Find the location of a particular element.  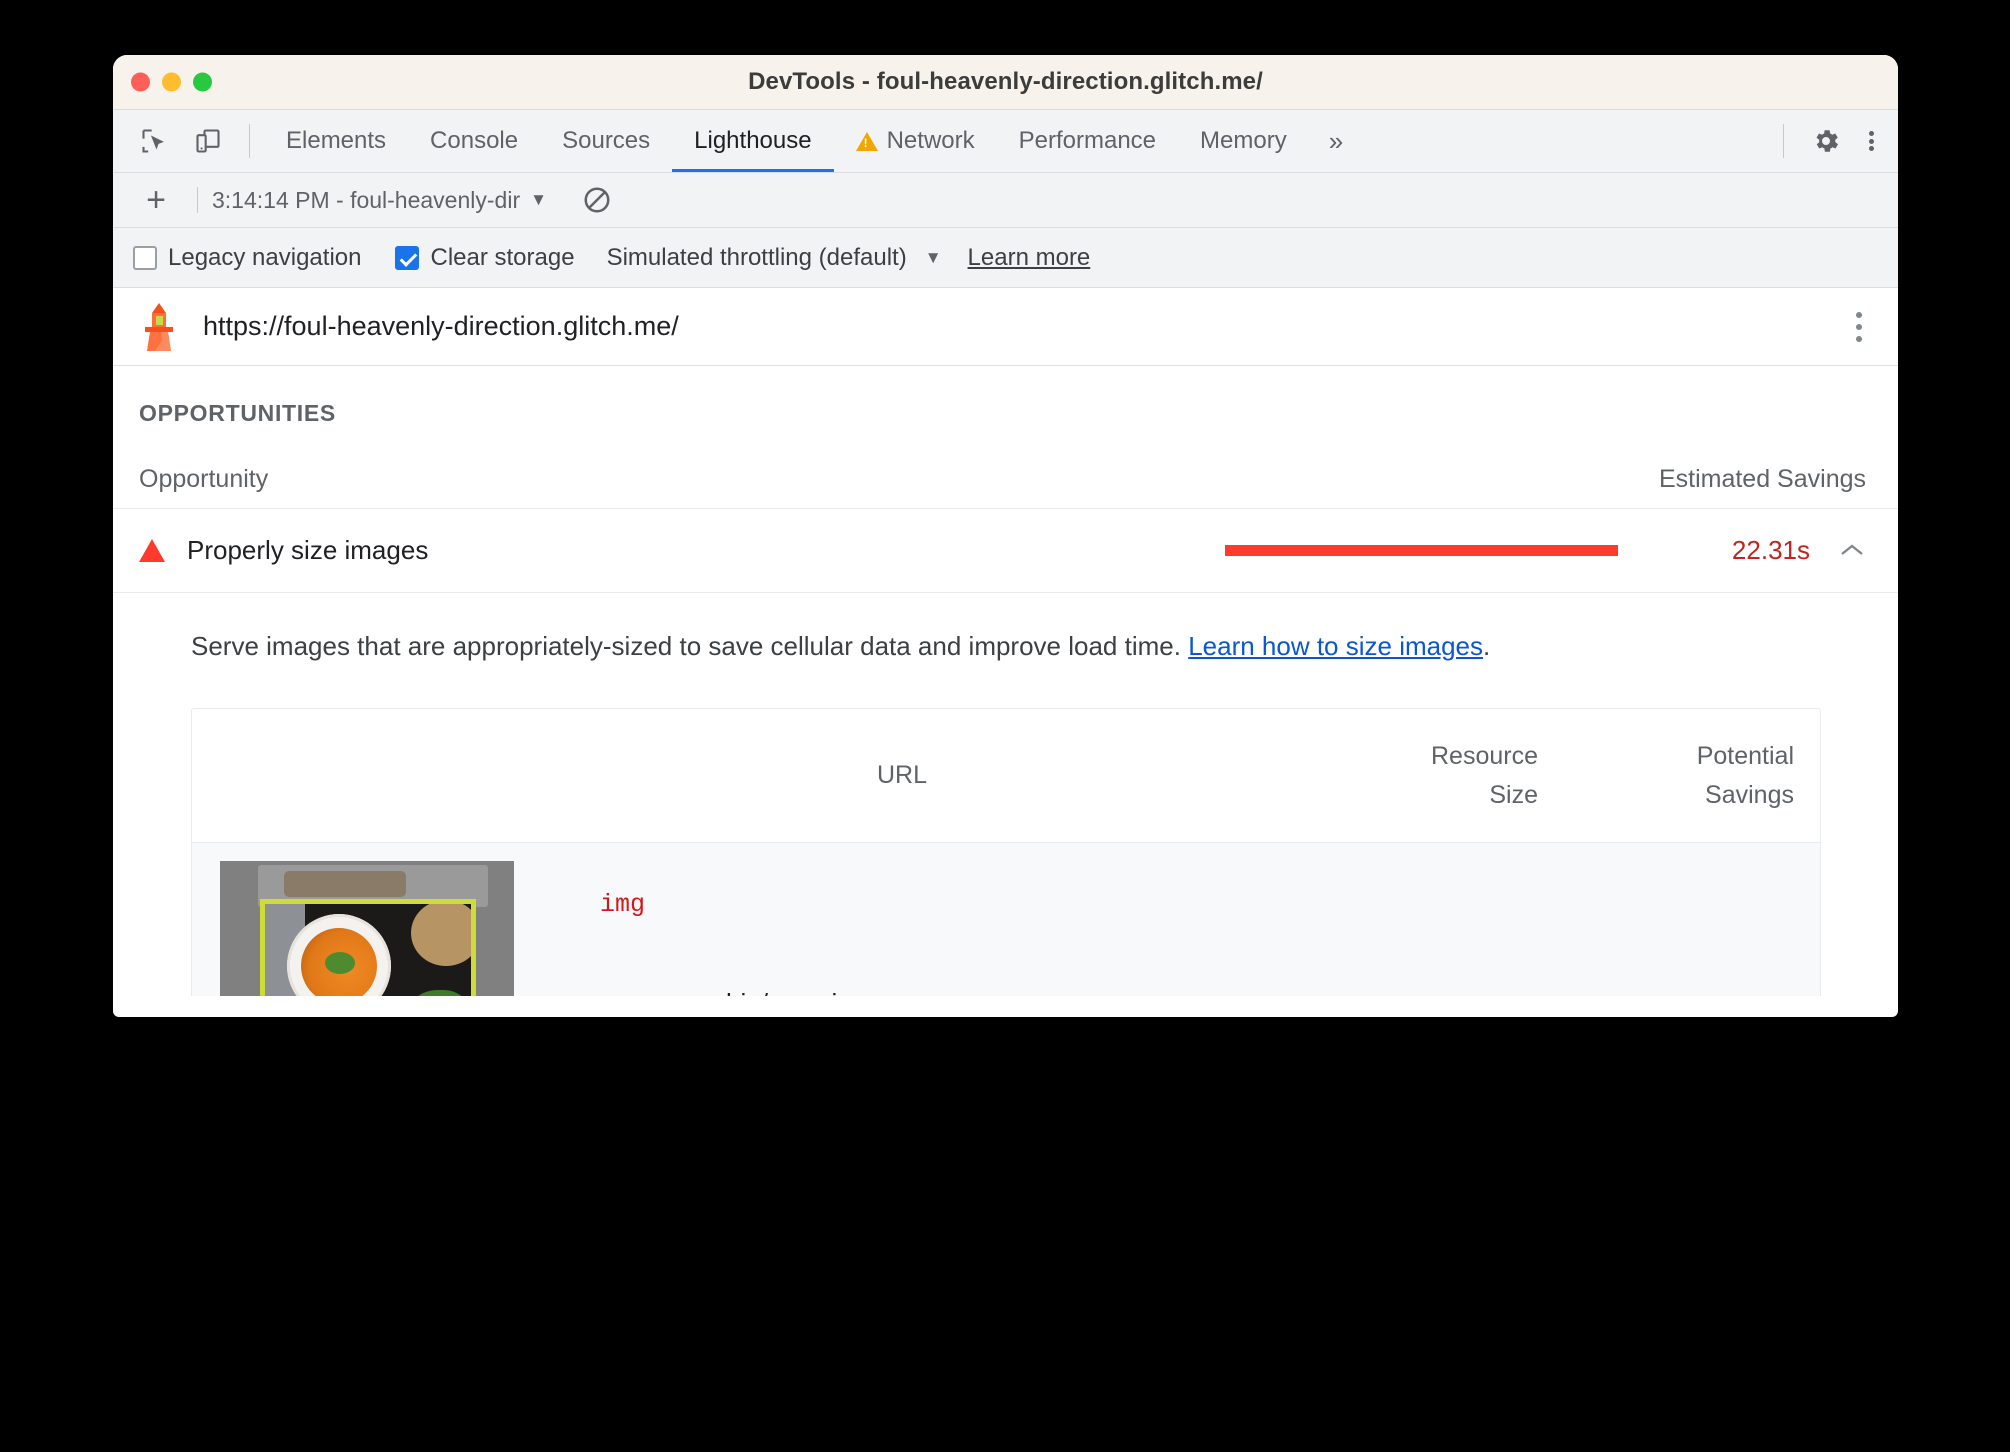

resource-size-line1: Resource is located at coordinates (1484, 755).